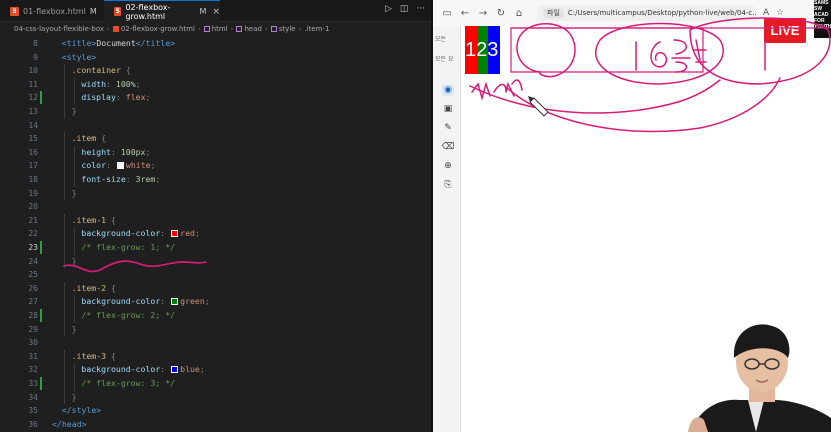 The image size is (831, 432). I want to click on code-line: .item {, so click(89, 139).